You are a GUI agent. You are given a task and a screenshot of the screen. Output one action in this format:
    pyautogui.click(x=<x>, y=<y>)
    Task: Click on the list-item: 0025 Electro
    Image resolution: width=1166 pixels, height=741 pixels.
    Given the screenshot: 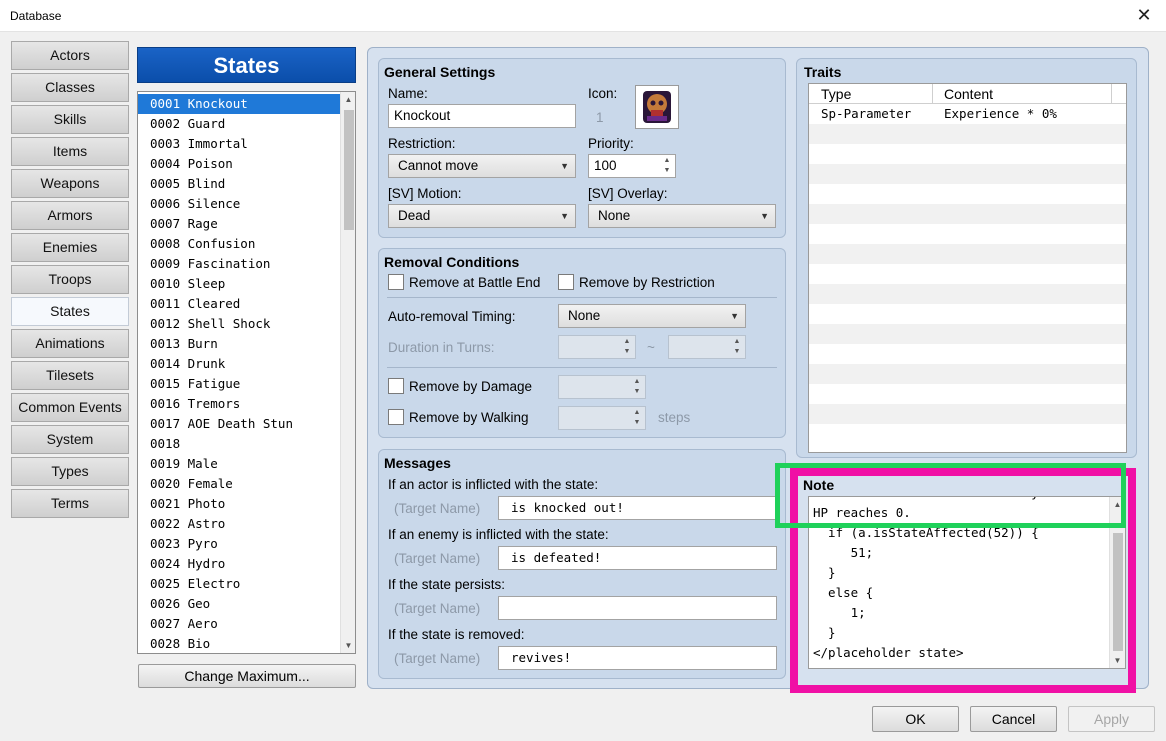 What is the action you would take?
    pyautogui.click(x=239, y=584)
    